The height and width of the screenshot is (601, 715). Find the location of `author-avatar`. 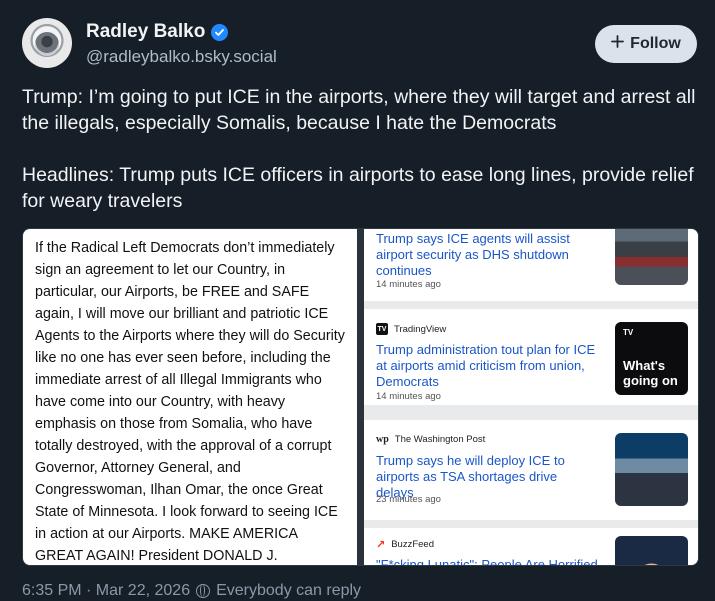

author-avatar is located at coordinates (47, 43).